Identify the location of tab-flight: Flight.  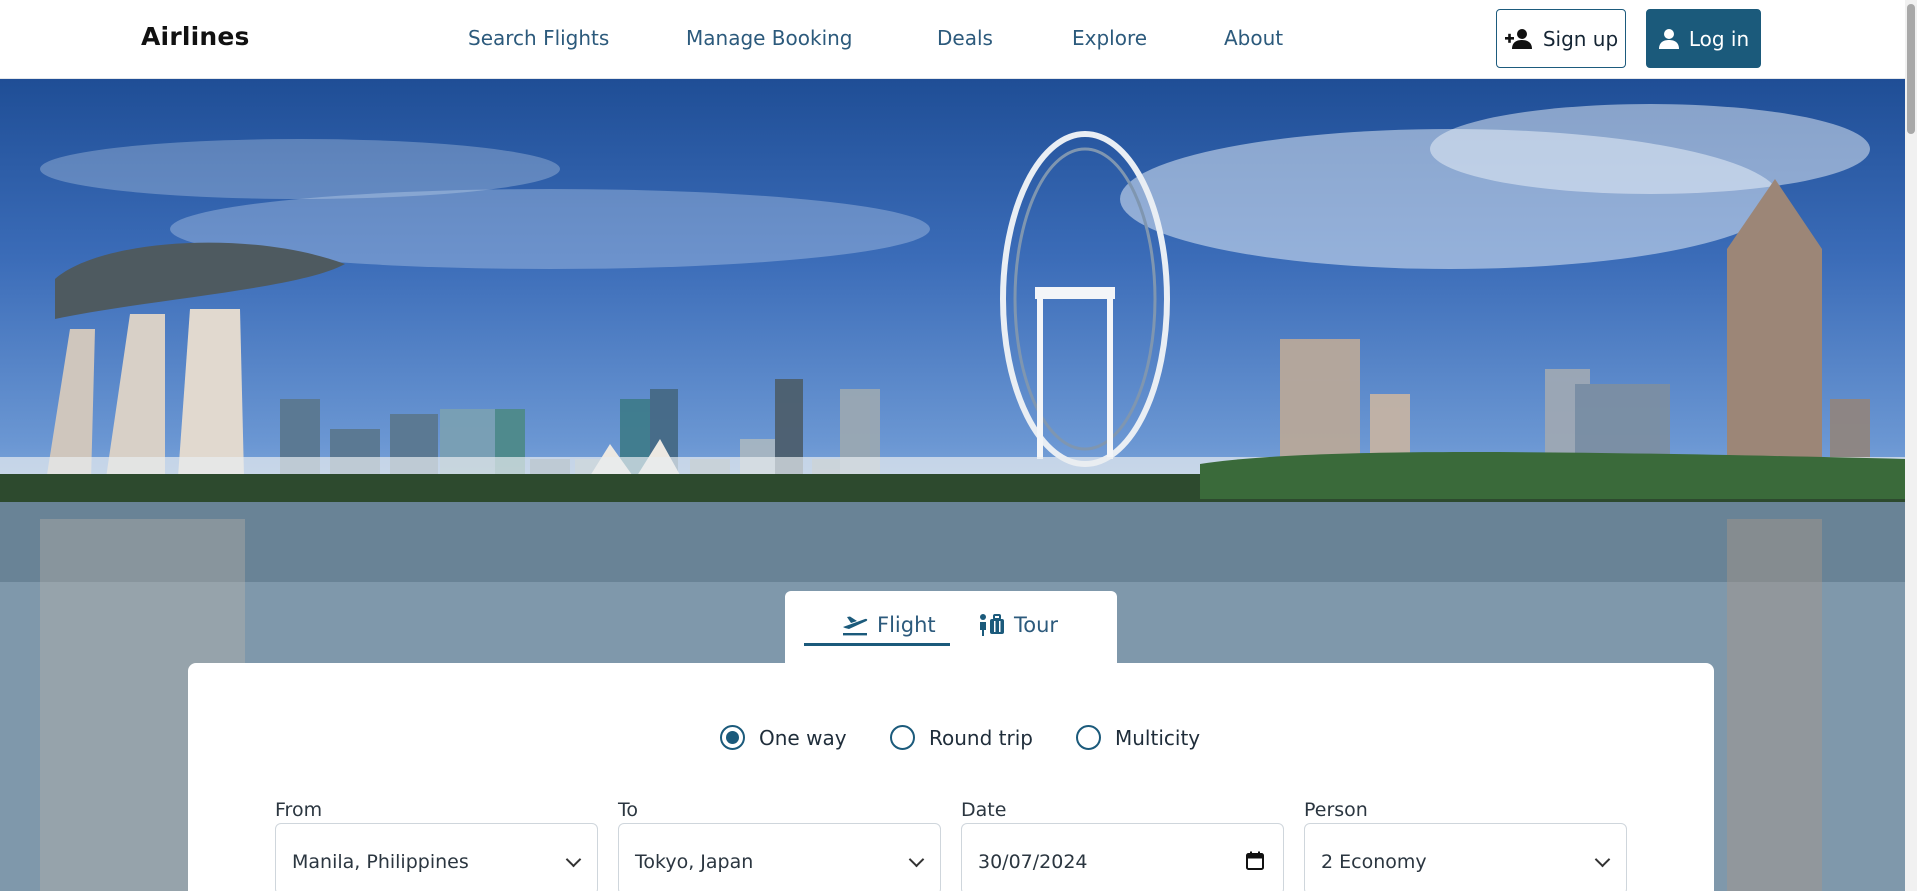
(888, 625).